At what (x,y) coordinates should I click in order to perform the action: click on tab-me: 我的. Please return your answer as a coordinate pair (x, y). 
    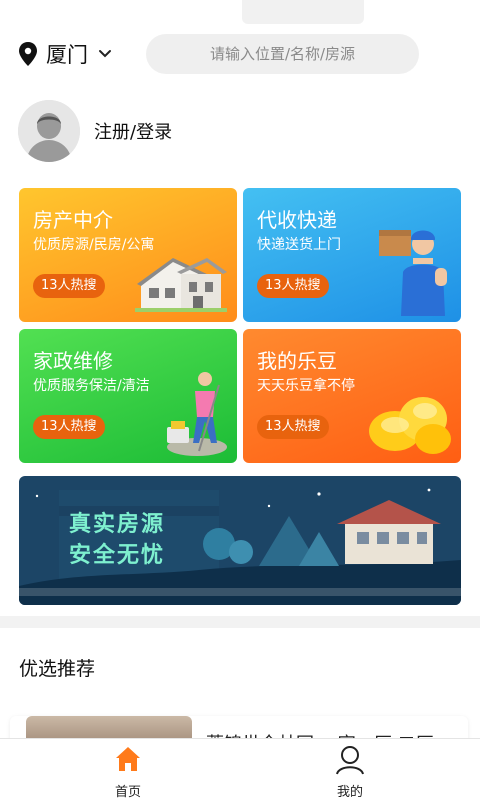
    Looking at the image, I should click on (350, 772).